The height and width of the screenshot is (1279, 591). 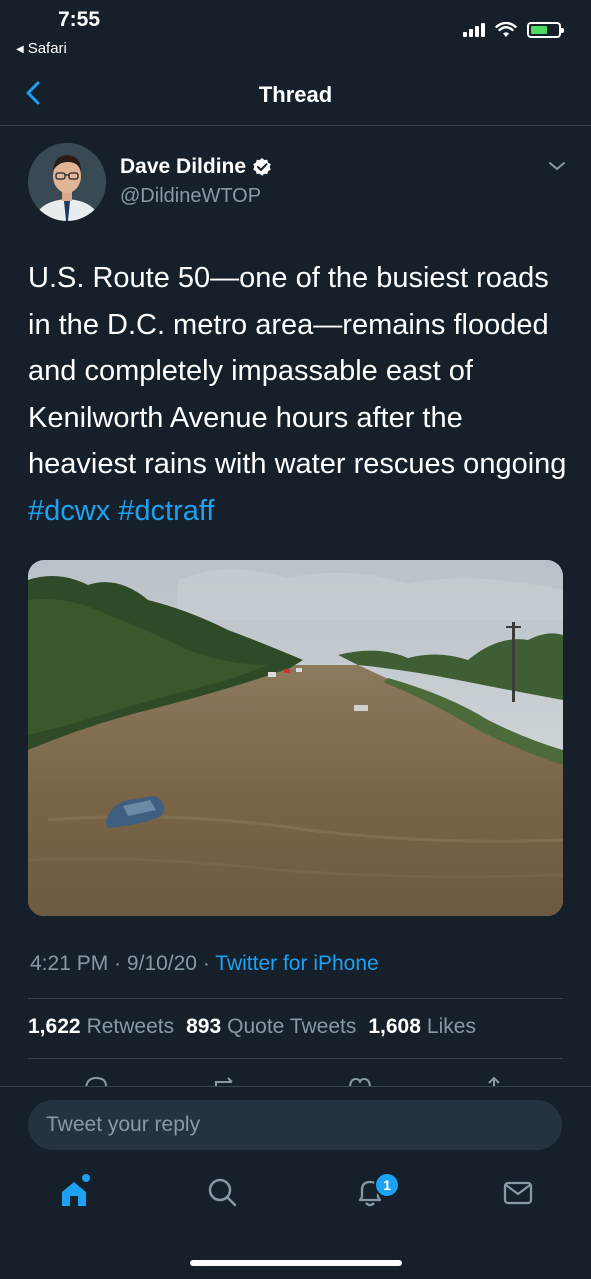 I want to click on verified-badge-icon, so click(x=262, y=167).